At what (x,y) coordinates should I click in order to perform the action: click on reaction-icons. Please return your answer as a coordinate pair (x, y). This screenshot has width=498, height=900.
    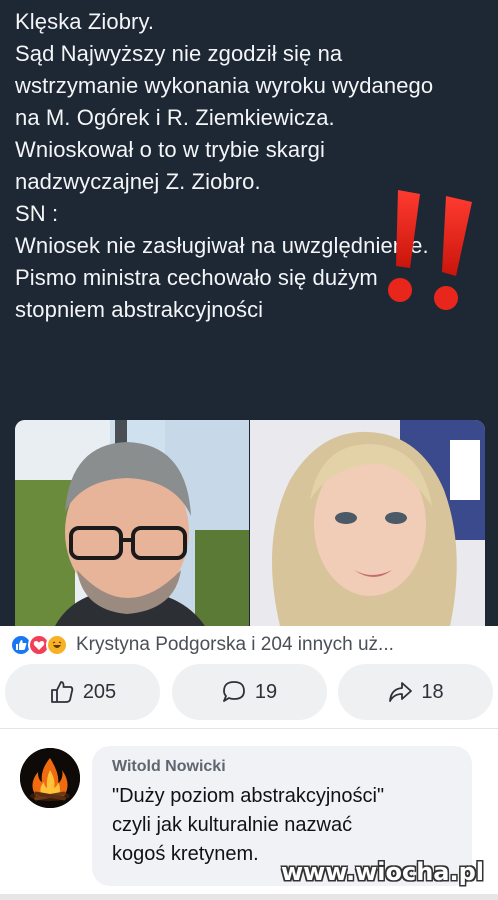
    Looking at the image, I should click on (39, 645).